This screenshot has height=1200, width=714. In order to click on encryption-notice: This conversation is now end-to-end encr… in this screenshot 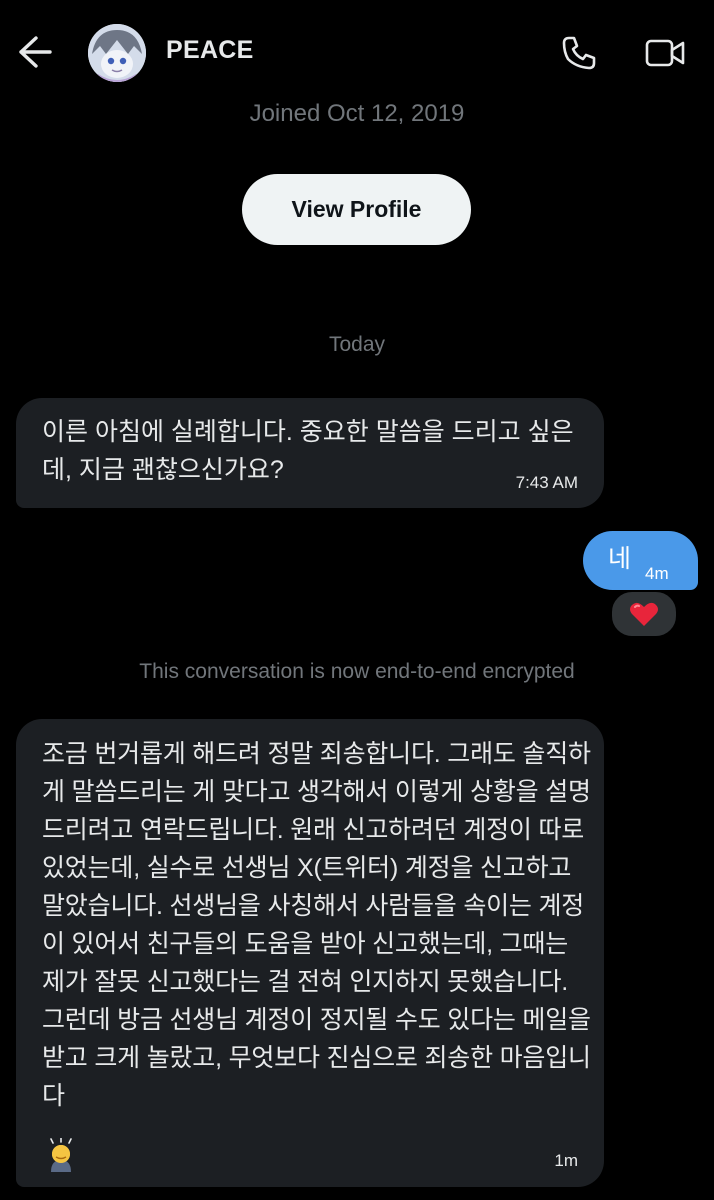, I will do `click(357, 671)`.